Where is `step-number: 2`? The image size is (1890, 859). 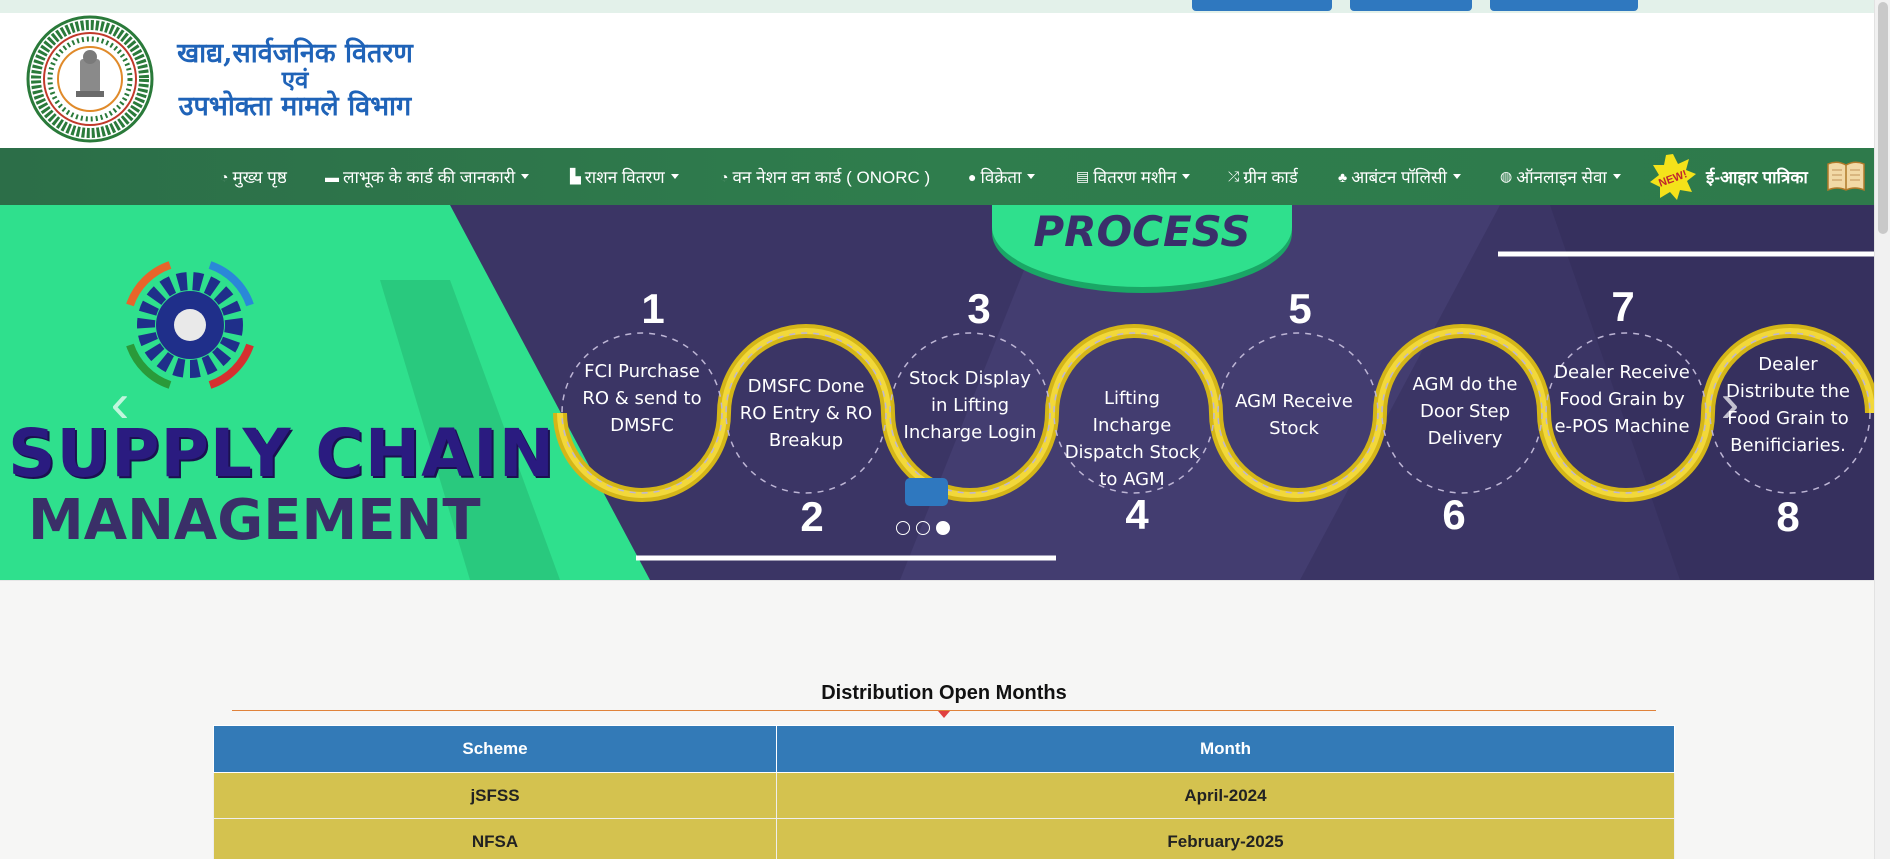
step-number: 2 is located at coordinates (812, 516).